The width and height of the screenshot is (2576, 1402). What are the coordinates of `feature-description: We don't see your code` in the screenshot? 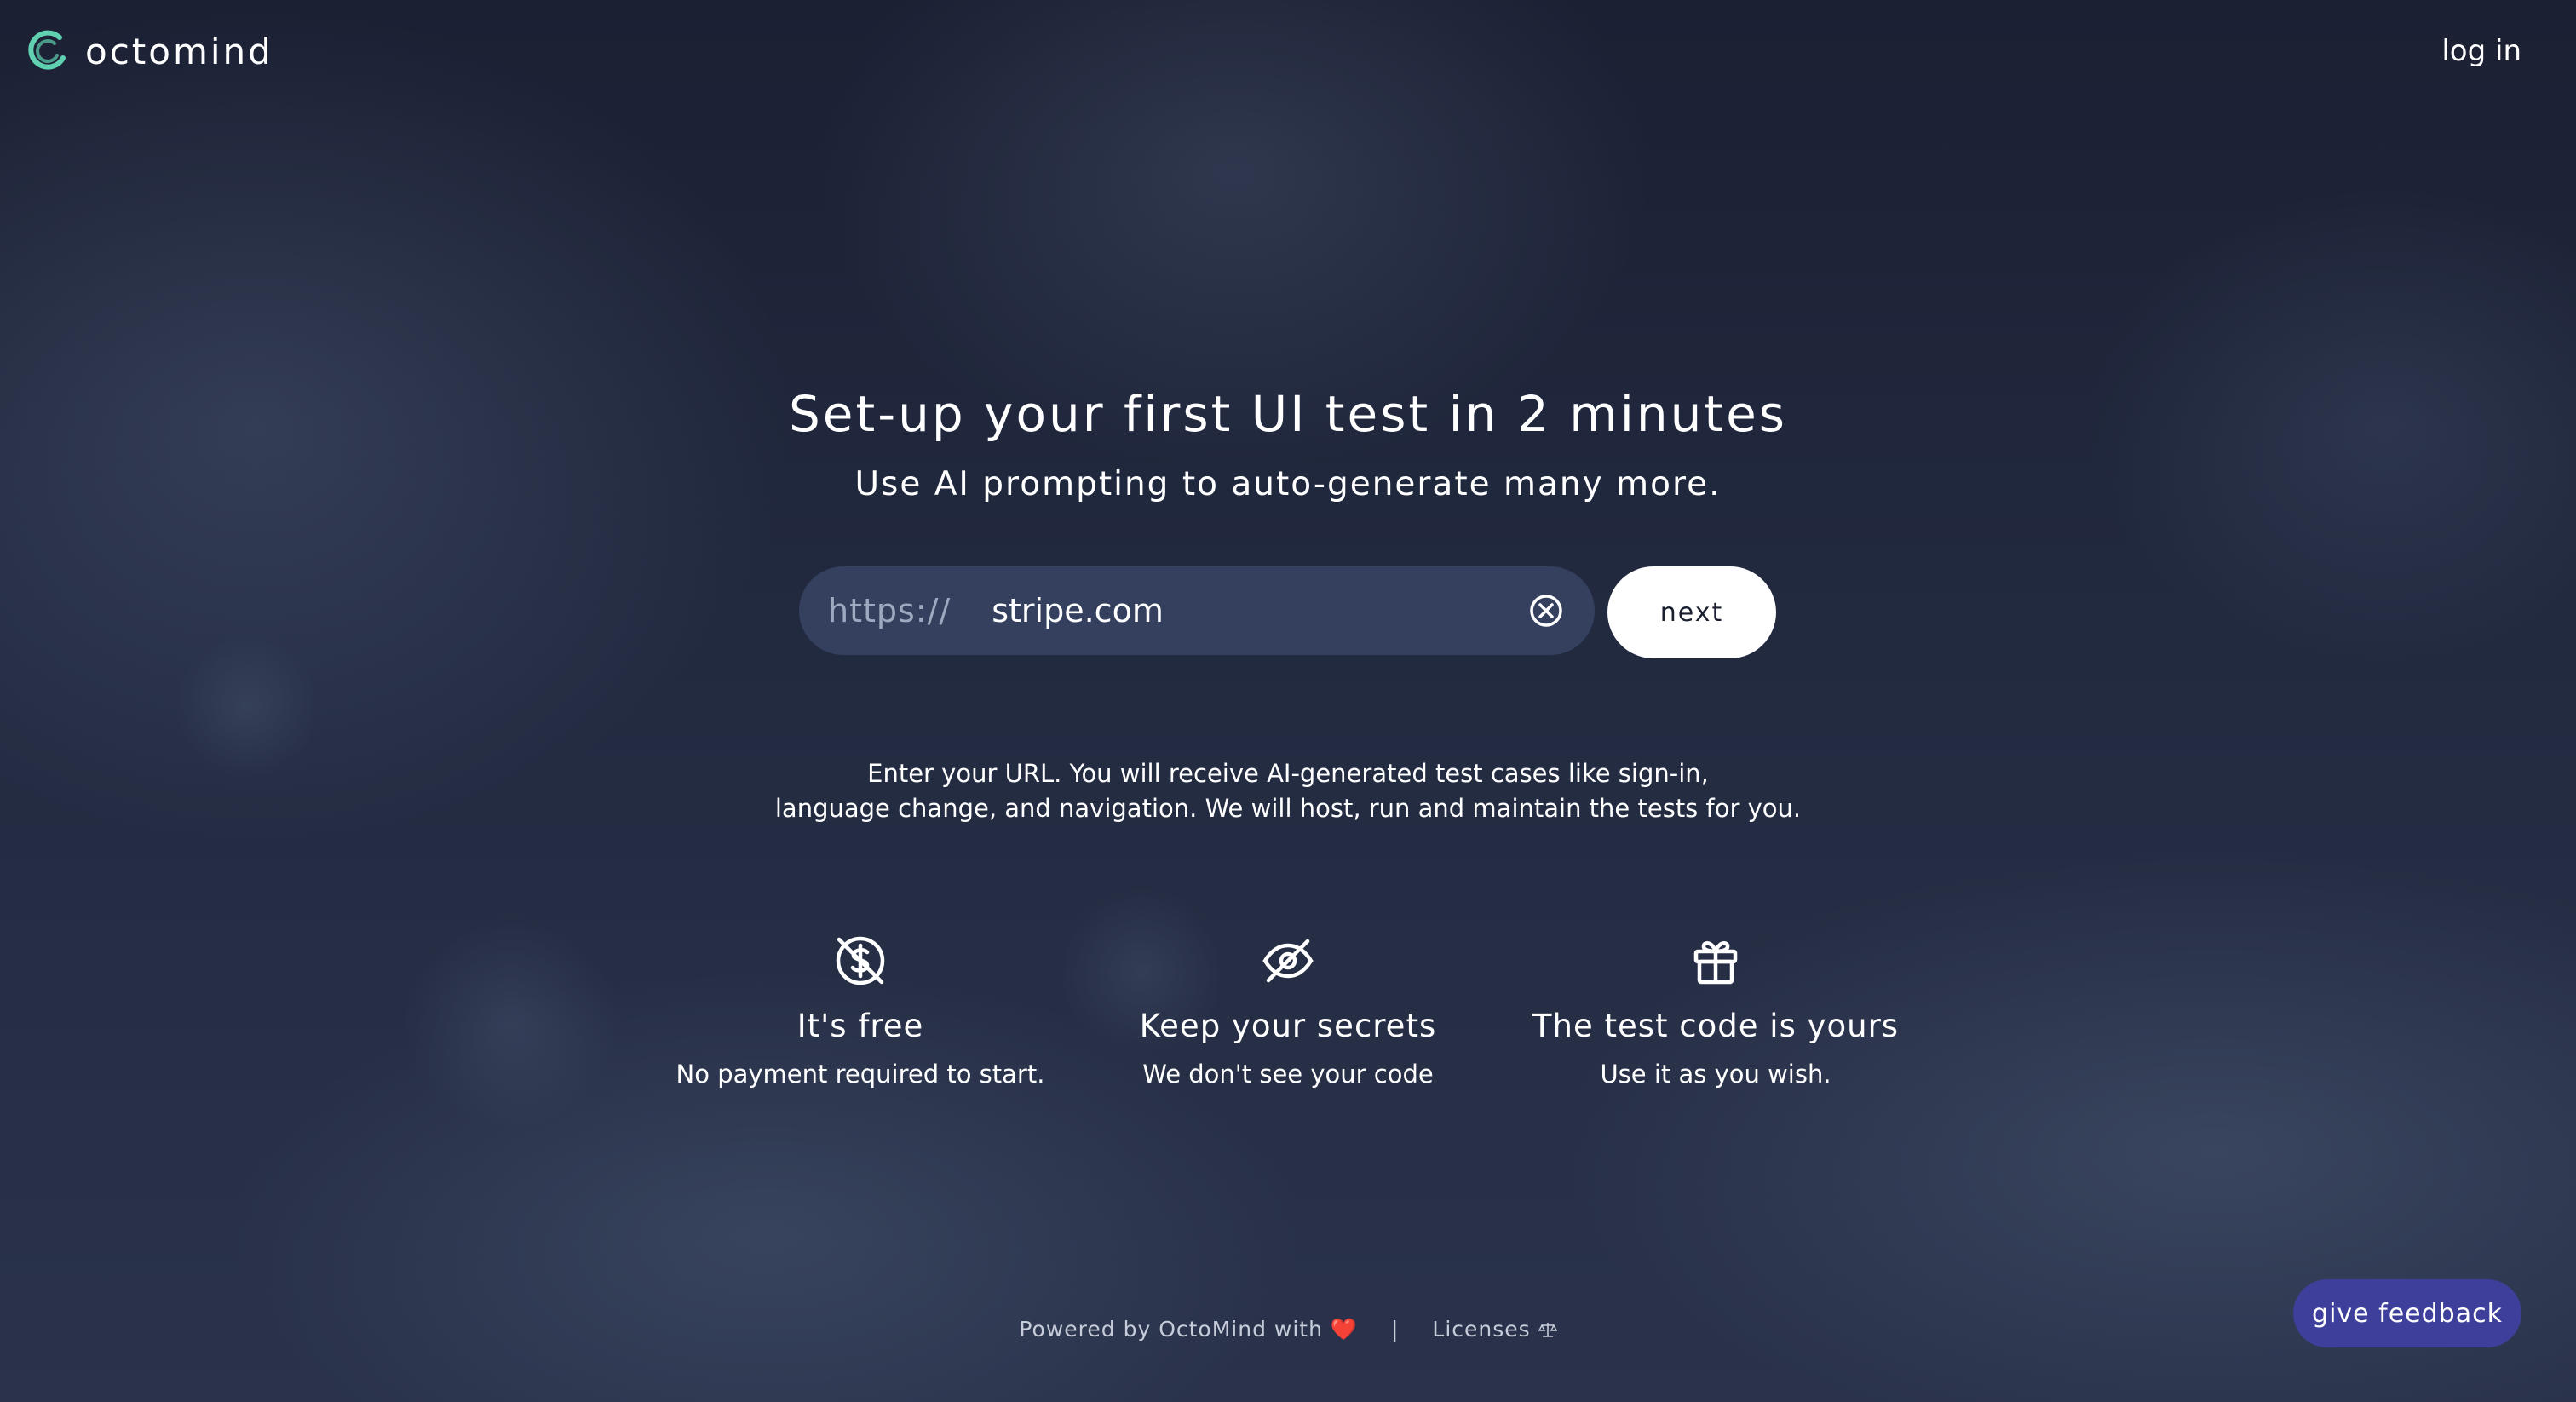 It's located at (1288, 1074).